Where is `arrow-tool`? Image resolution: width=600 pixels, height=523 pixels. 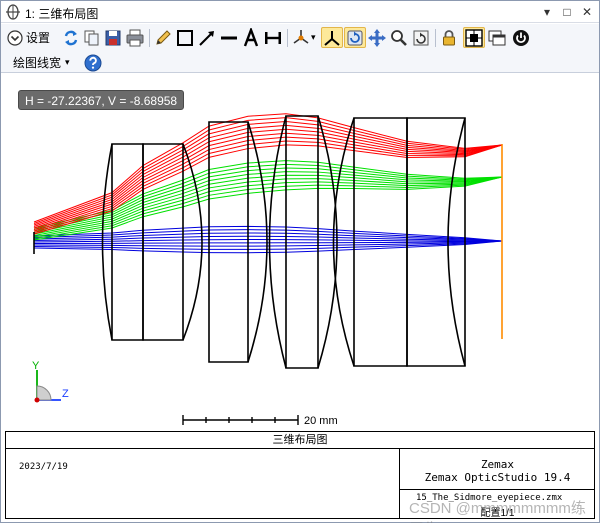
arrow-tool is located at coordinates (207, 37).